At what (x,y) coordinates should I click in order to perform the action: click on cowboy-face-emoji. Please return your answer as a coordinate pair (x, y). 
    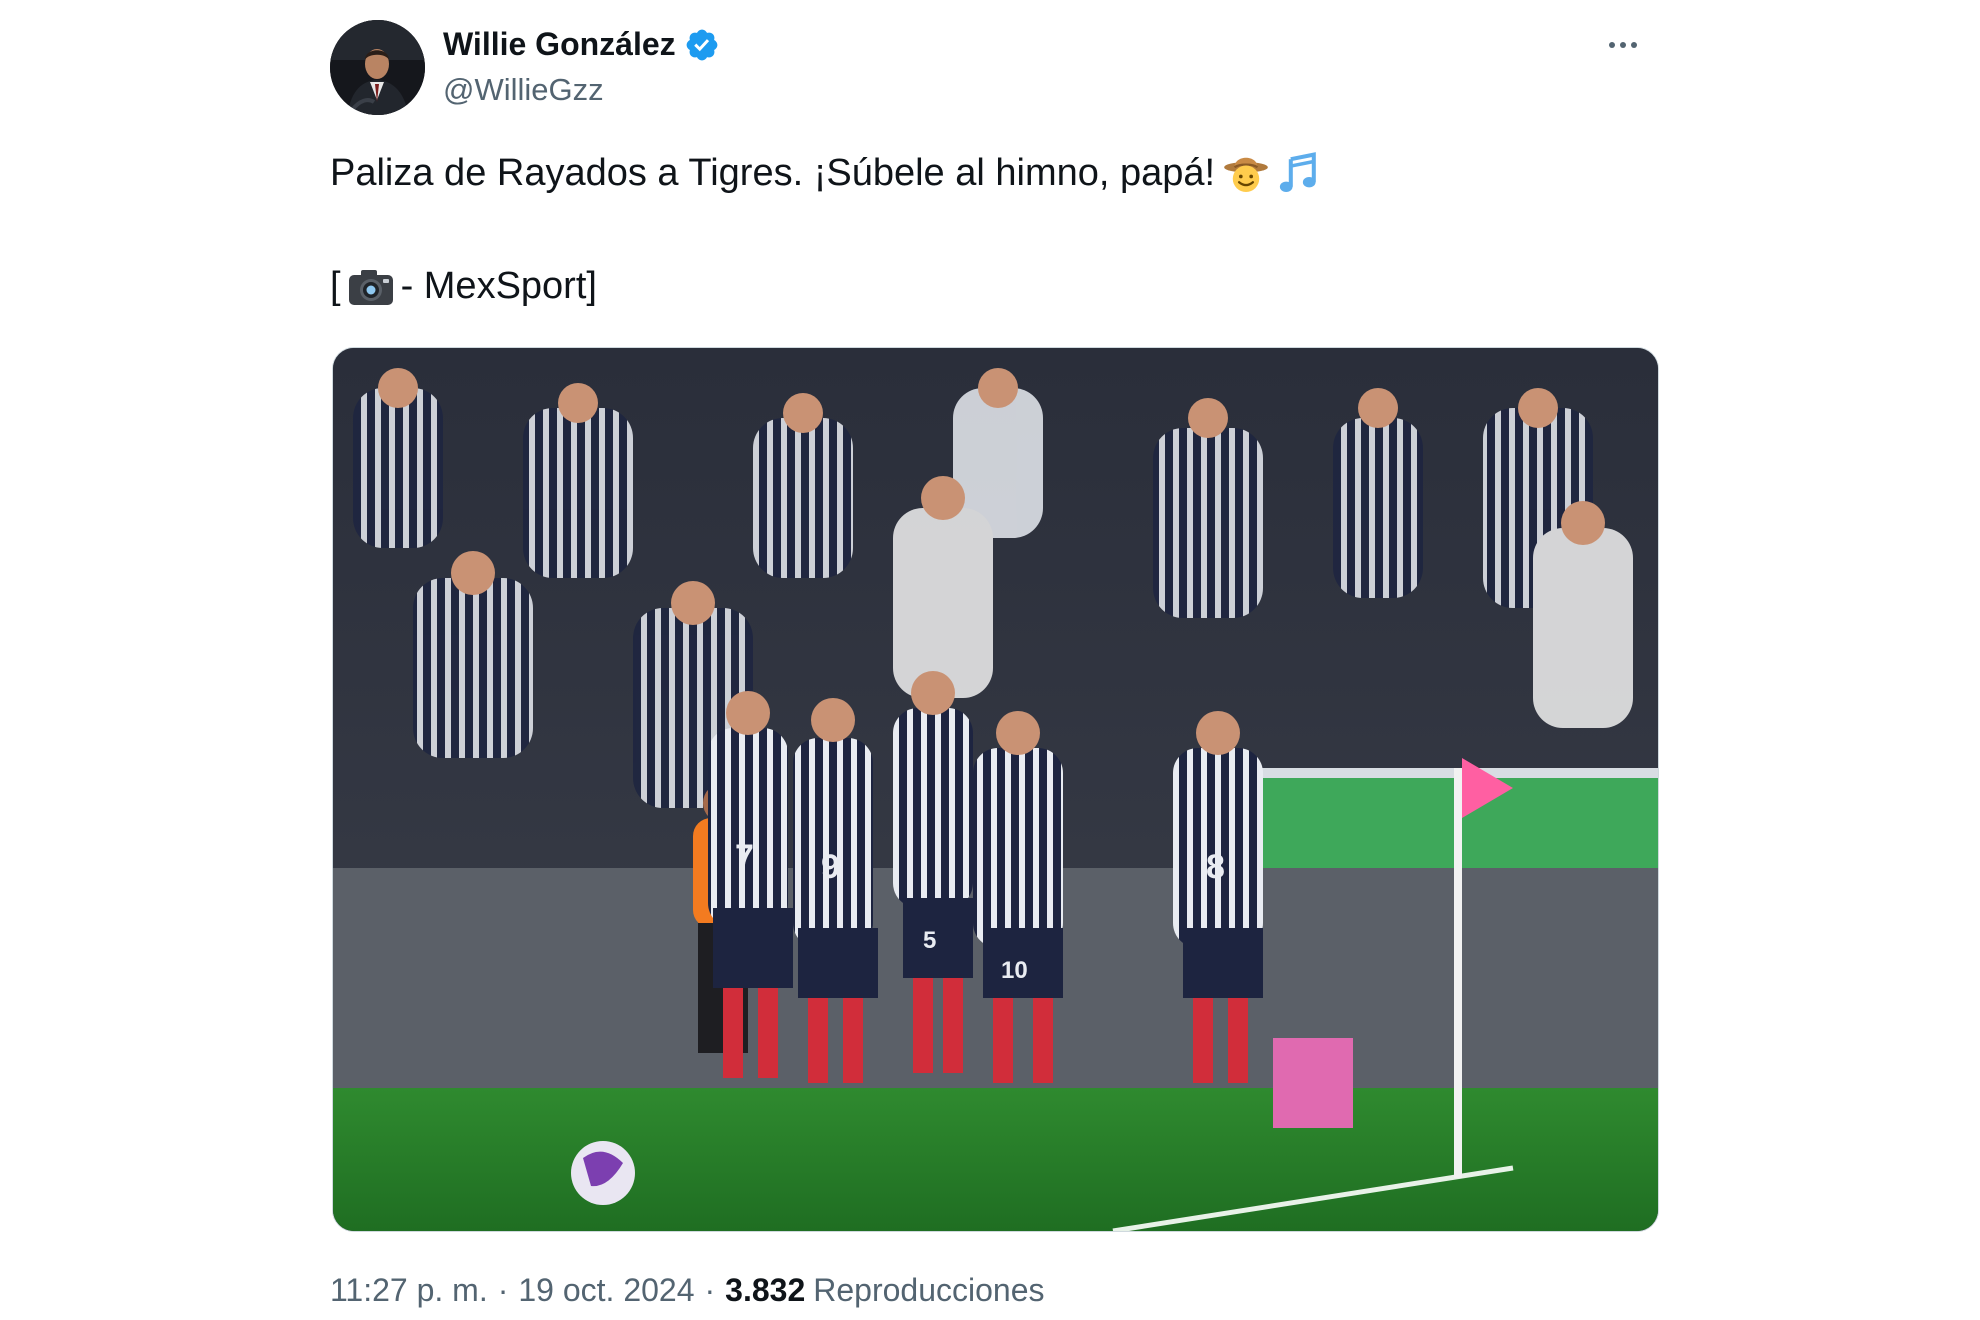
    Looking at the image, I should click on (1246, 173).